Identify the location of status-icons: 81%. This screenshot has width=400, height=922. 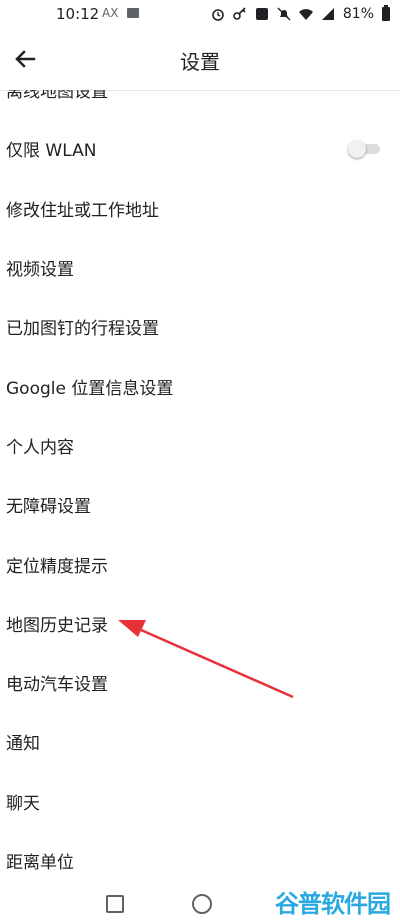
(300, 14).